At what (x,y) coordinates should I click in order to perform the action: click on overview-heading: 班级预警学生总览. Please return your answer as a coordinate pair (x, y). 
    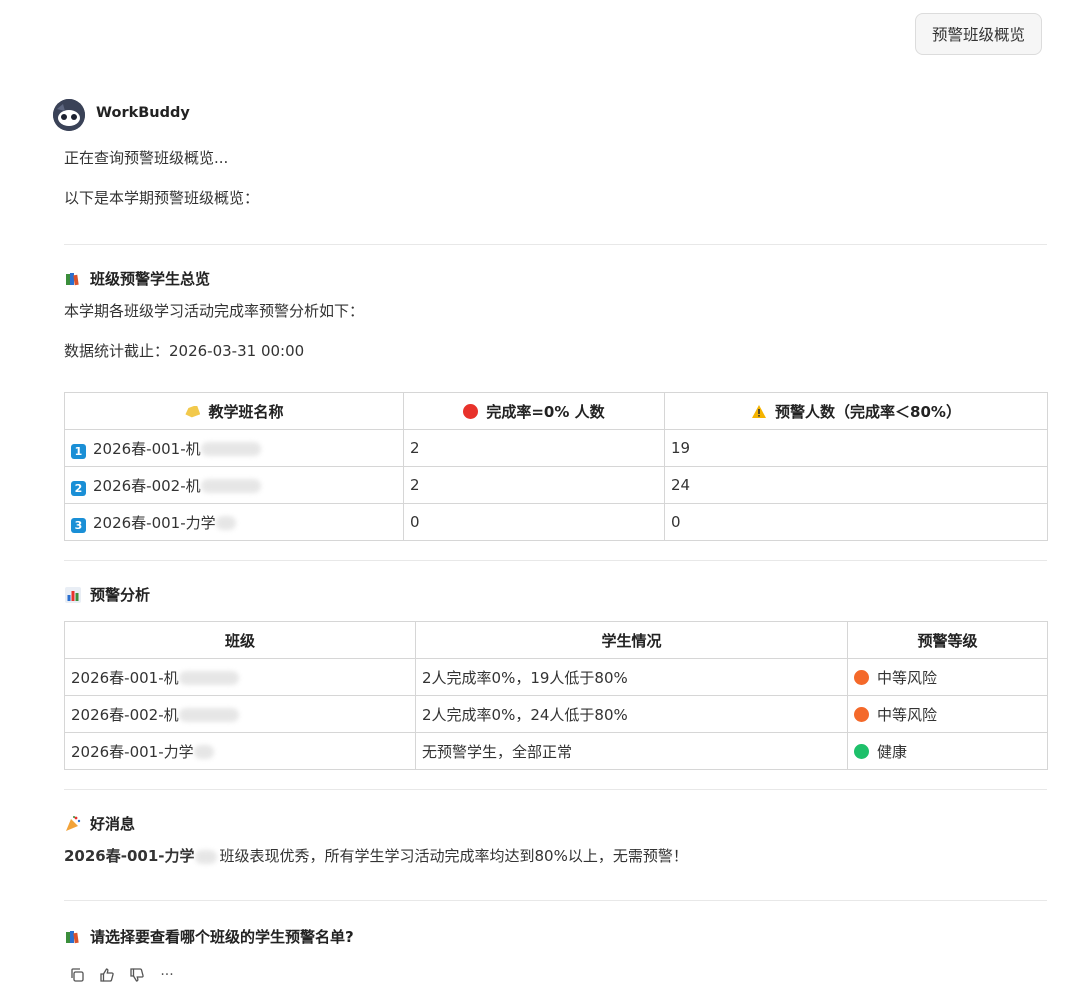
    Looking at the image, I should click on (137, 278).